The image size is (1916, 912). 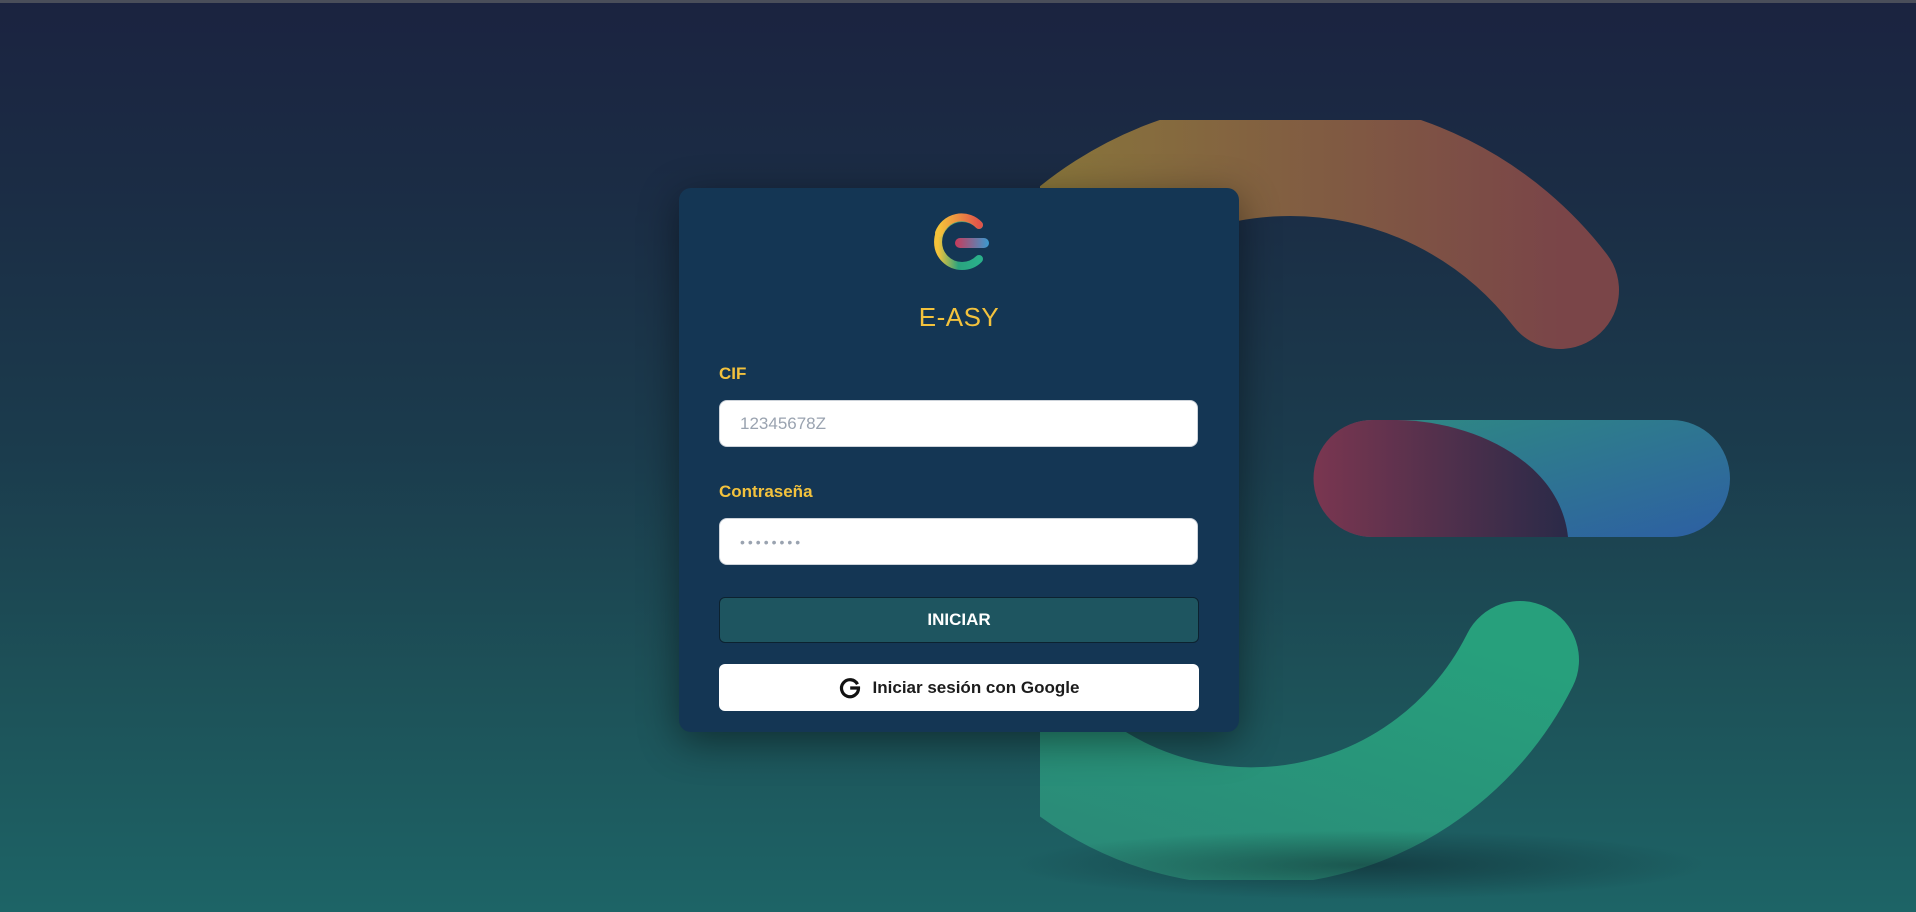 I want to click on cif-label: CIF, so click(x=733, y=373).